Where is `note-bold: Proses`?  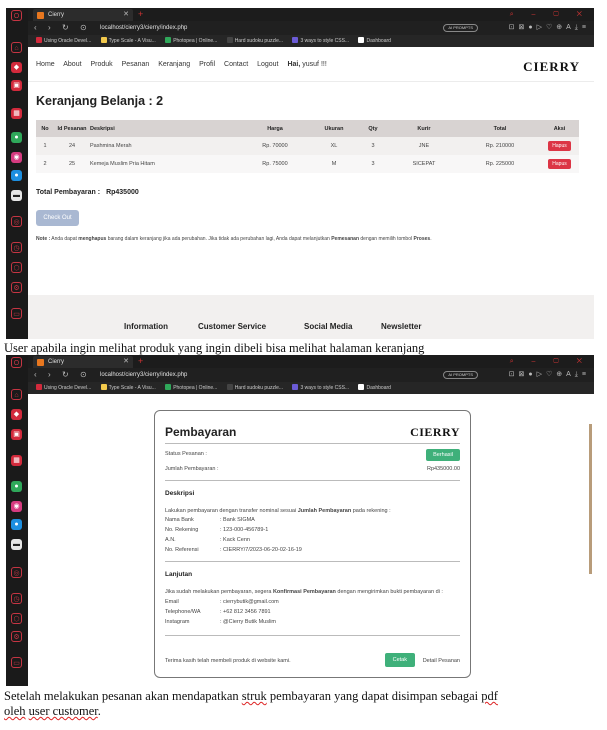
note-bold: Proses is located at coordinates (422, 239).